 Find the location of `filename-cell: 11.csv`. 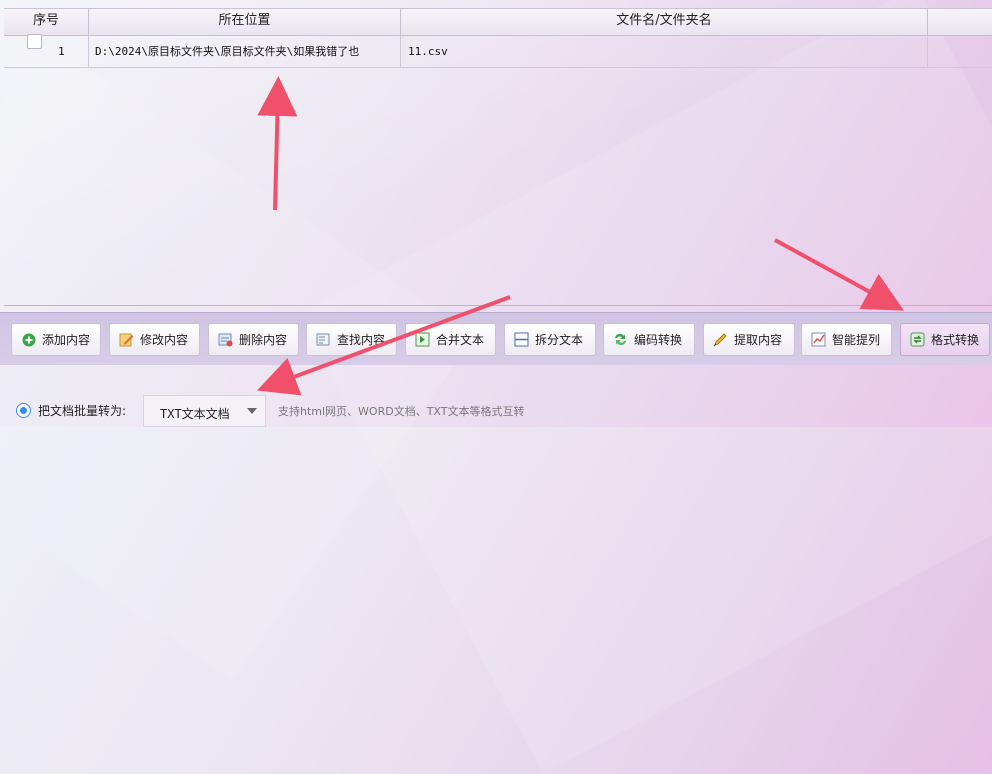

filename-cell: 11.csv is located at coordinates (664, 51).